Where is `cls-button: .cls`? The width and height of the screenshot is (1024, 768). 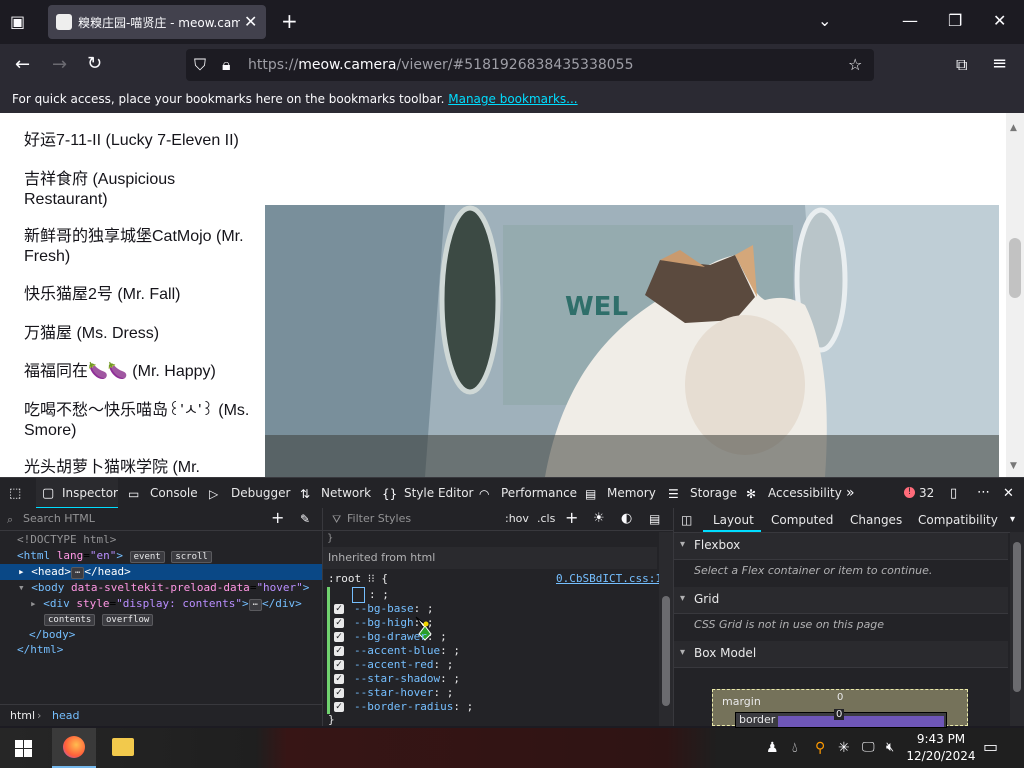
cls-button: .cls is located at coordinates (546, 518).